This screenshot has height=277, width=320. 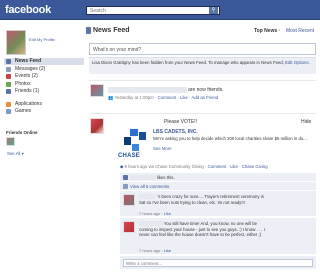 I want to click on chevron-down-icon: ▾, so click(x=22, y=153).